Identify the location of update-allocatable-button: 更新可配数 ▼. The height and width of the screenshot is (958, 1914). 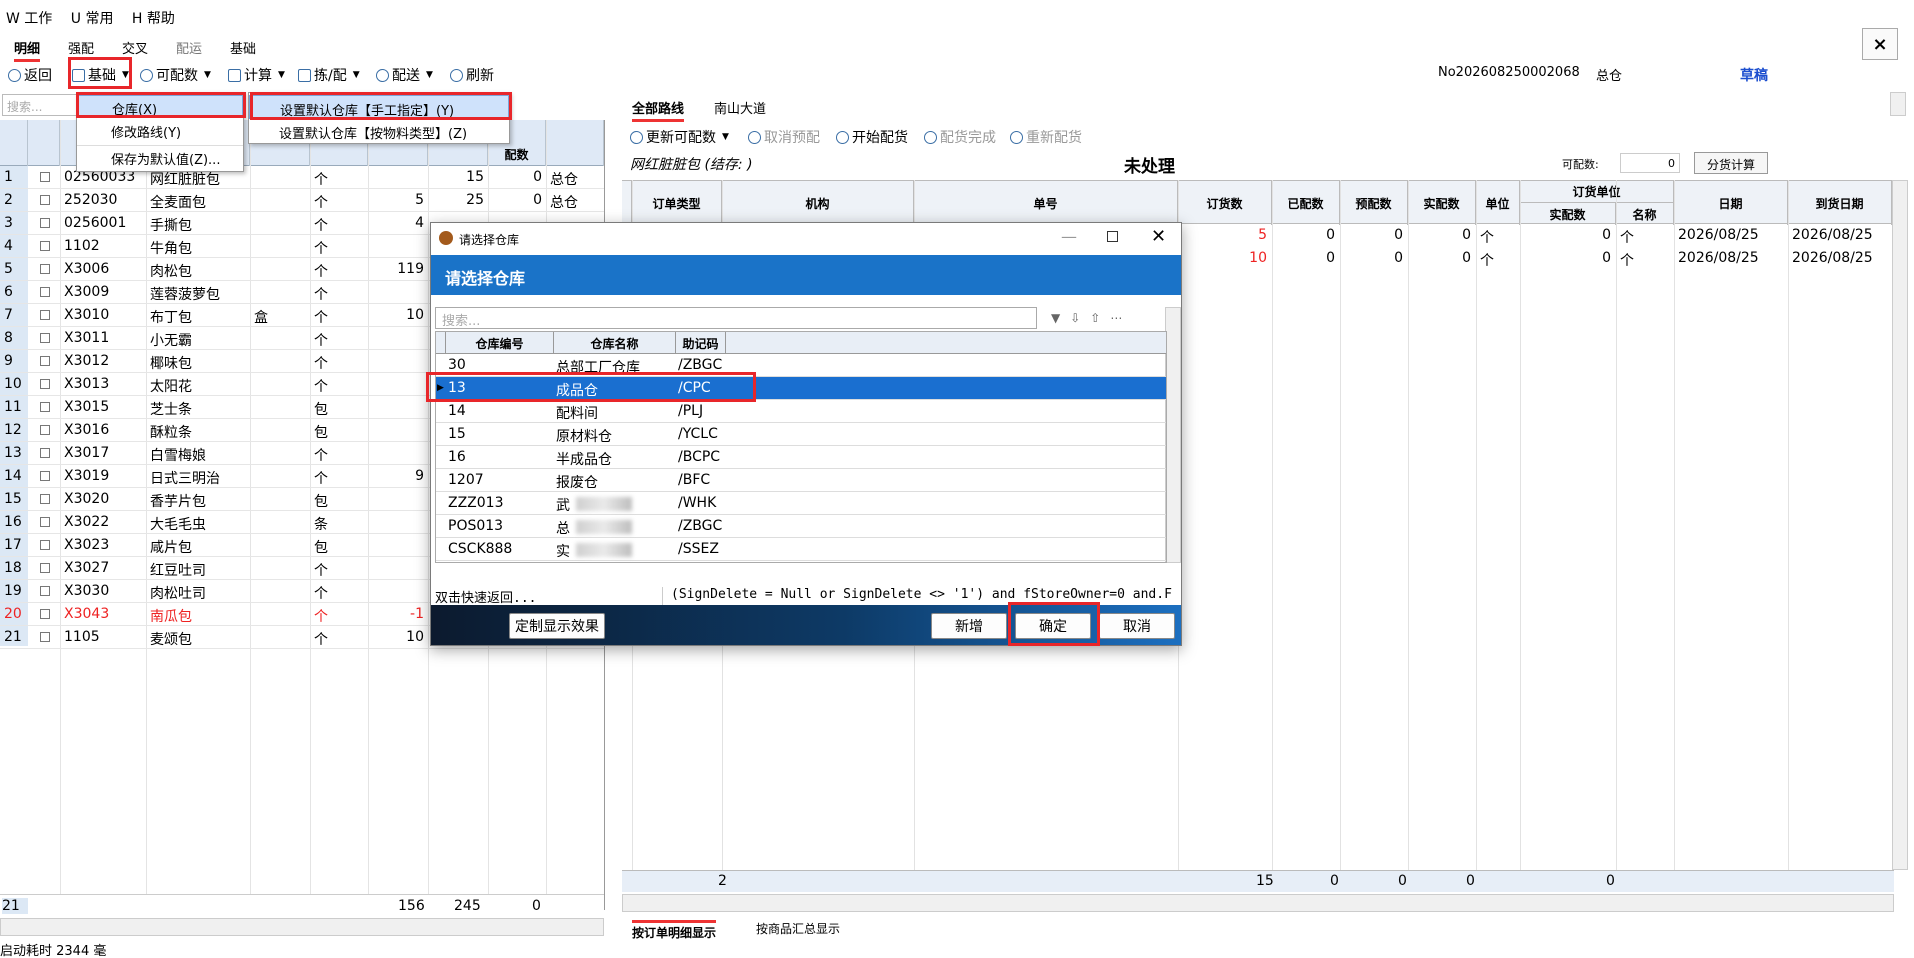
(679, 137).